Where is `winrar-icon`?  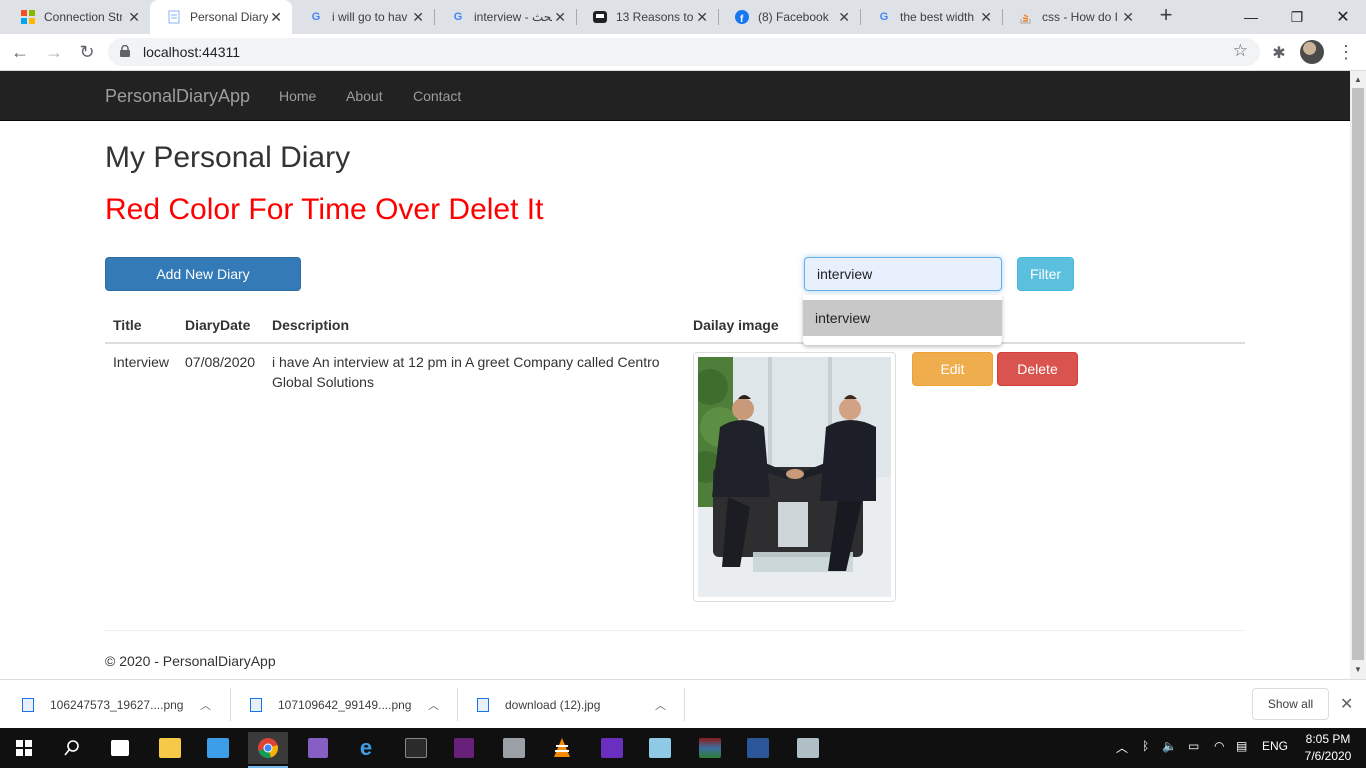 winrar-icon is located at coordinates (710, 748).